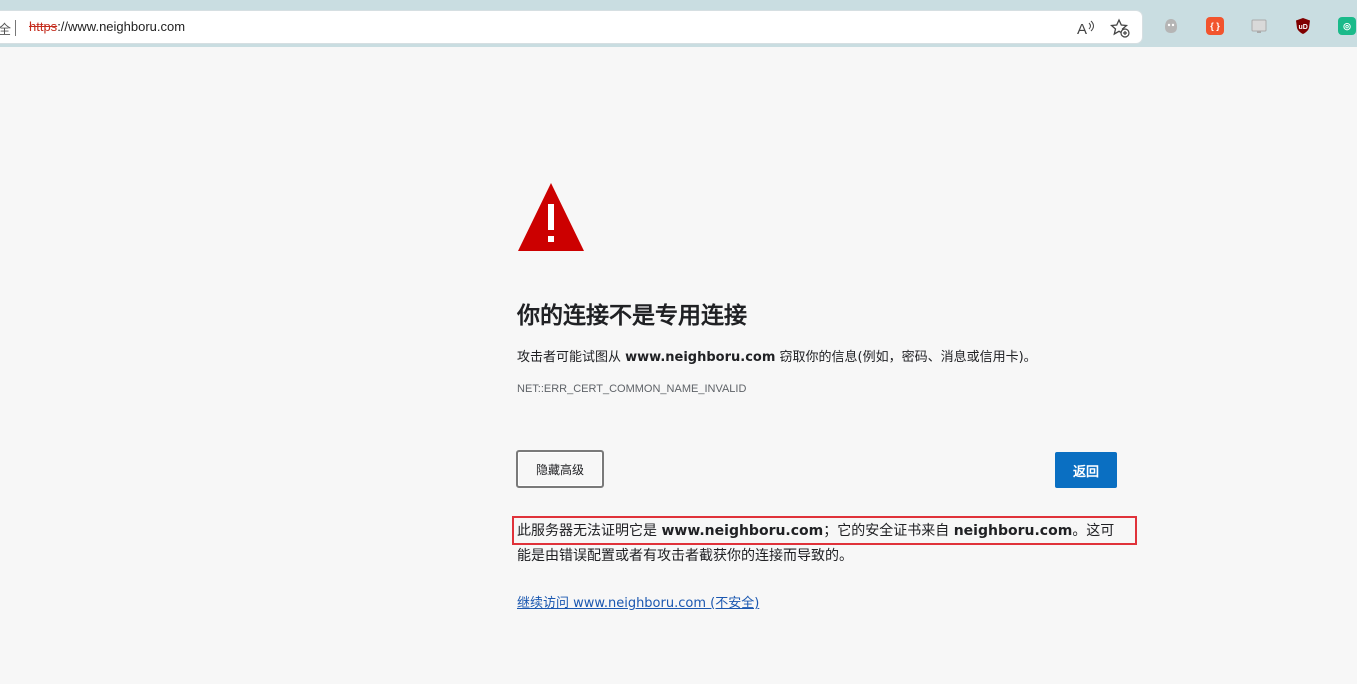  Describe the element at coordinates (1082, 29) in the screenshot. I see `read-aloud-glyph: A` at that location.